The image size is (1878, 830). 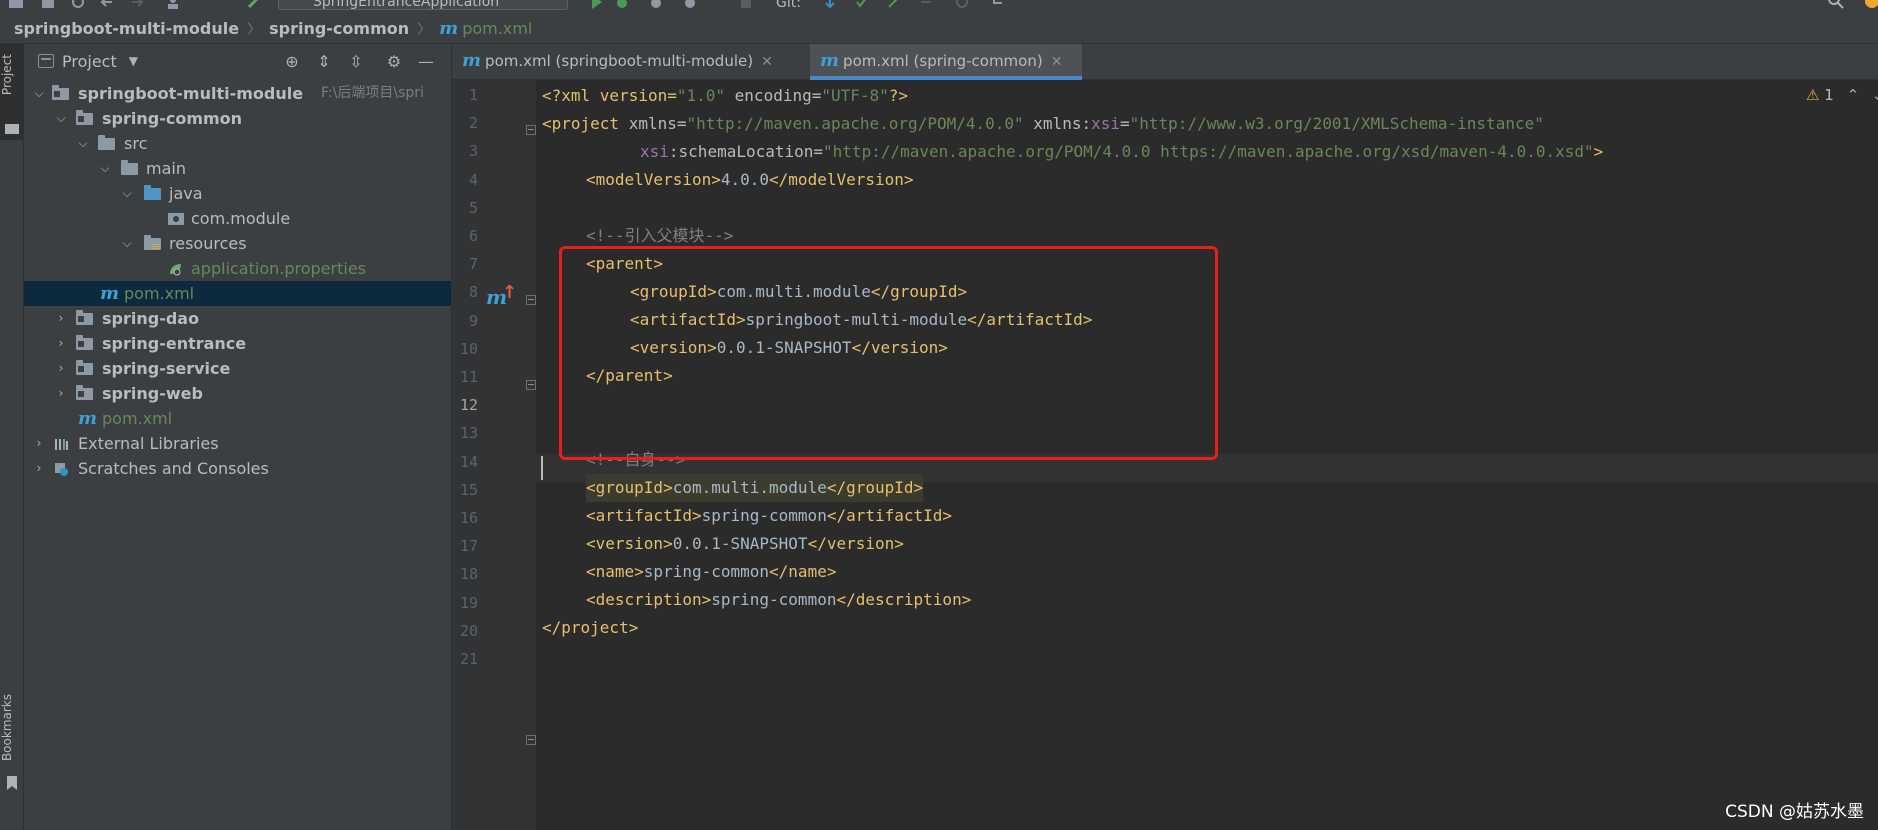 I want to click on line-number: 21, so click(x=468, y=659).